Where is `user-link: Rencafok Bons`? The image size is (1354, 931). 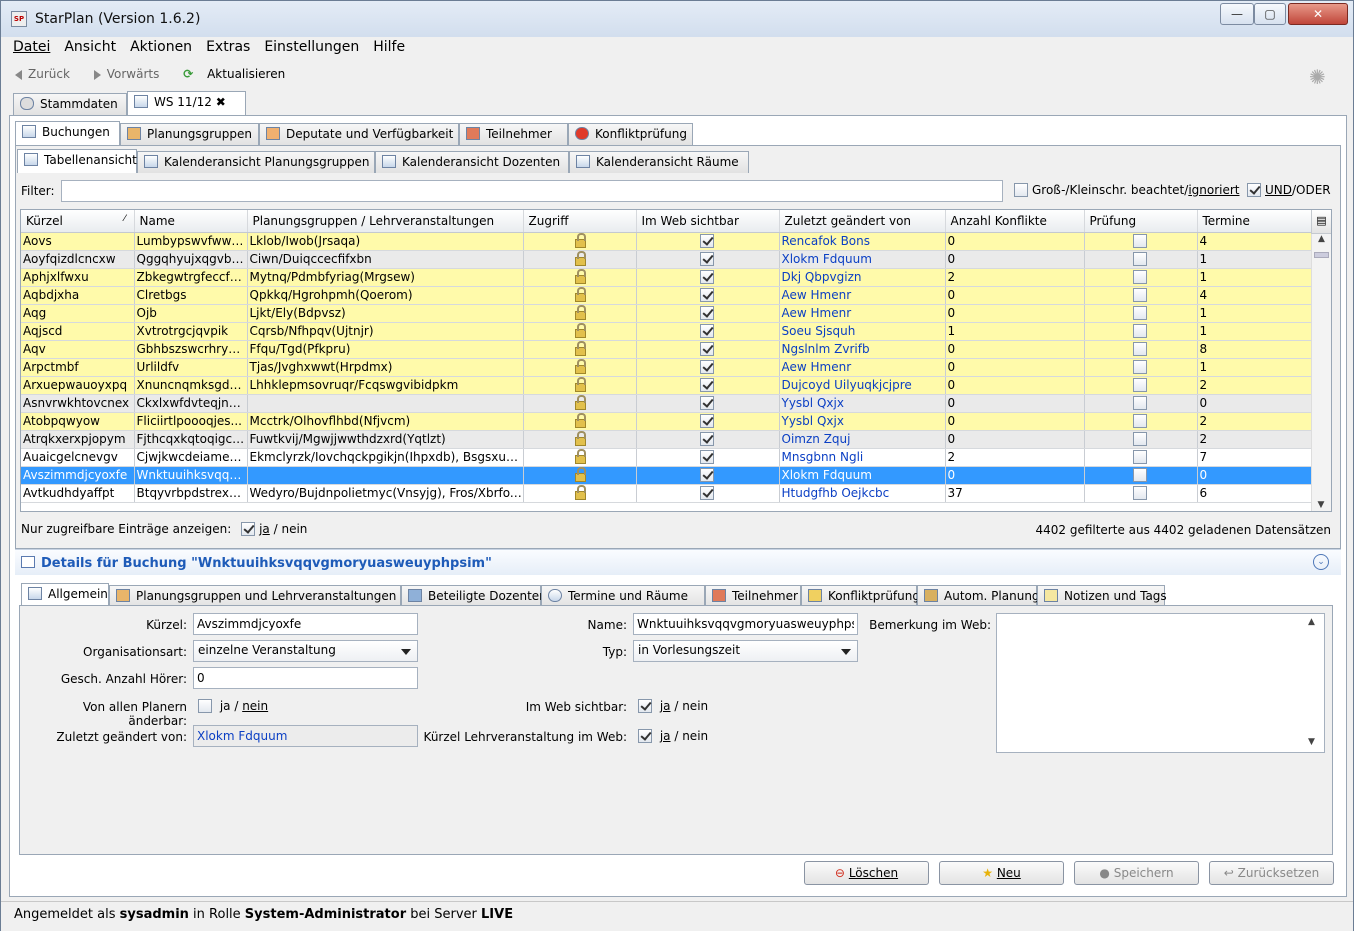 user-link: Rencafok Bons is located at coordinates (826, 241).